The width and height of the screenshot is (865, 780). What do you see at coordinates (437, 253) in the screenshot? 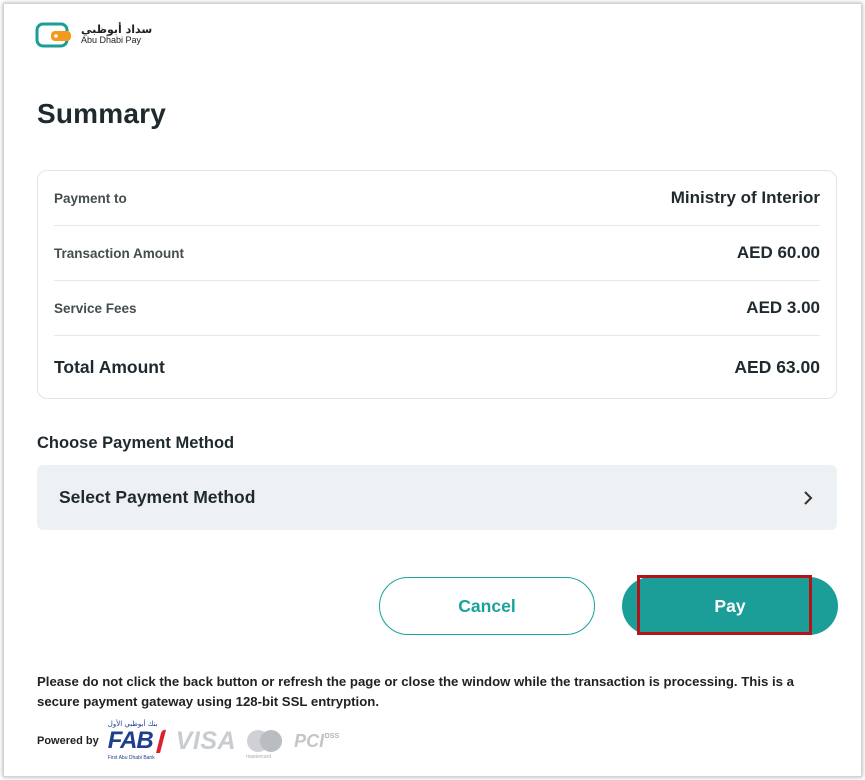
I see `summary-row-transaction-amount: Transaction Amount AED 60.00` at bounding box center [437, 253].